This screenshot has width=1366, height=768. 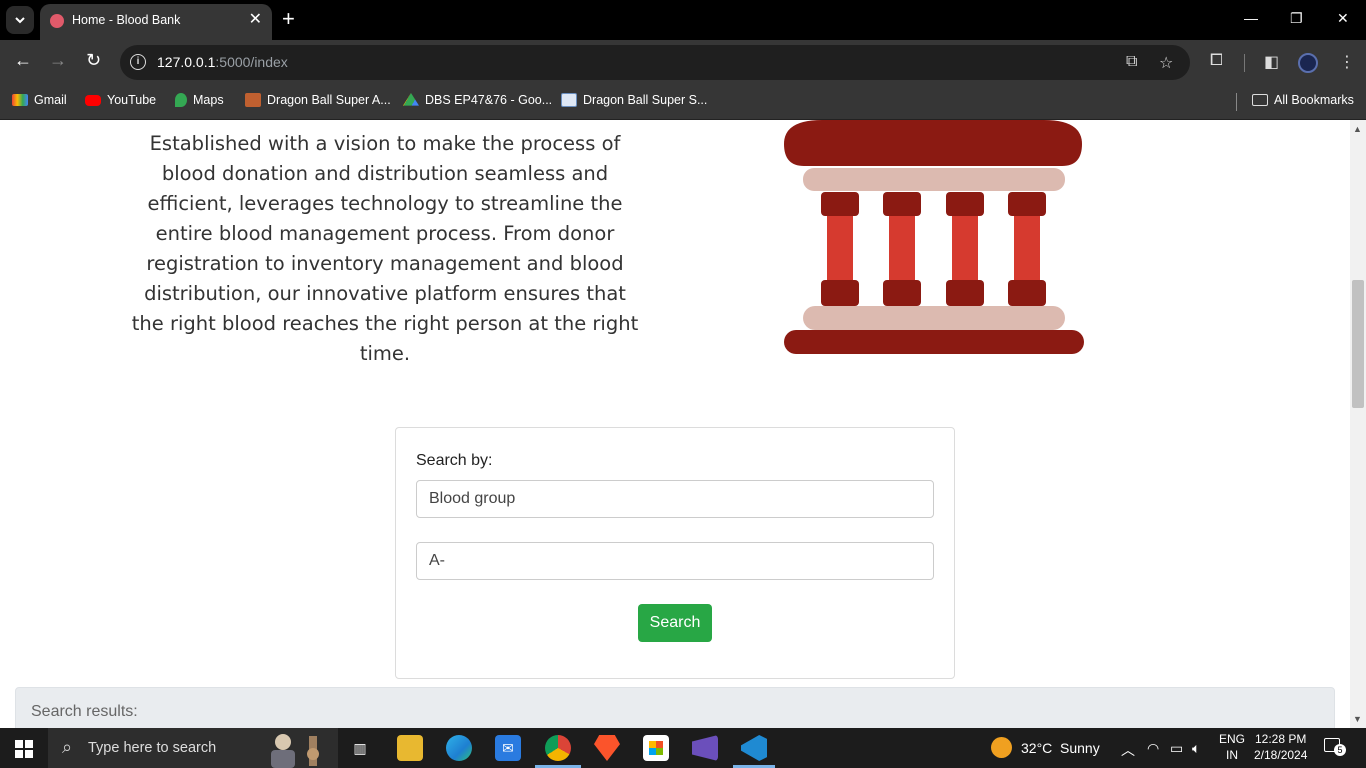 I want to click on volume-icon: 🔈︎, so click(x=1196, y=748).